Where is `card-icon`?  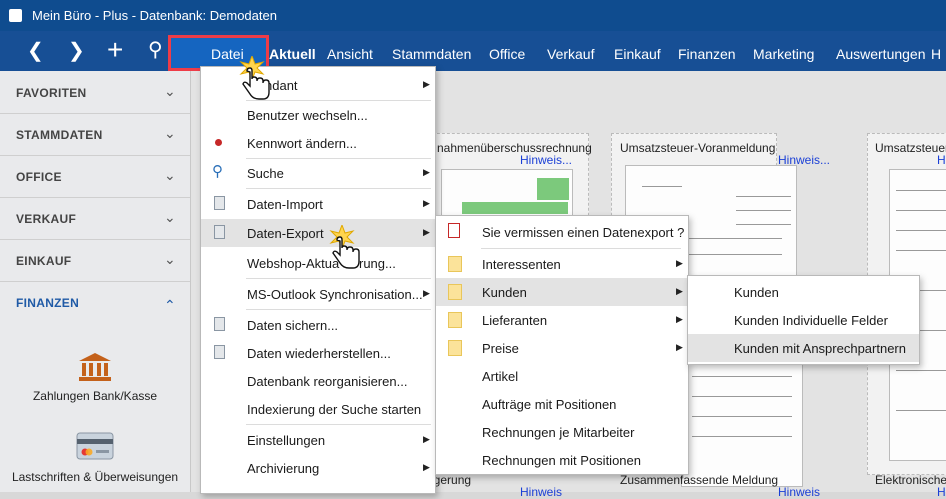
card-icon is located at coordinates (95, 446).